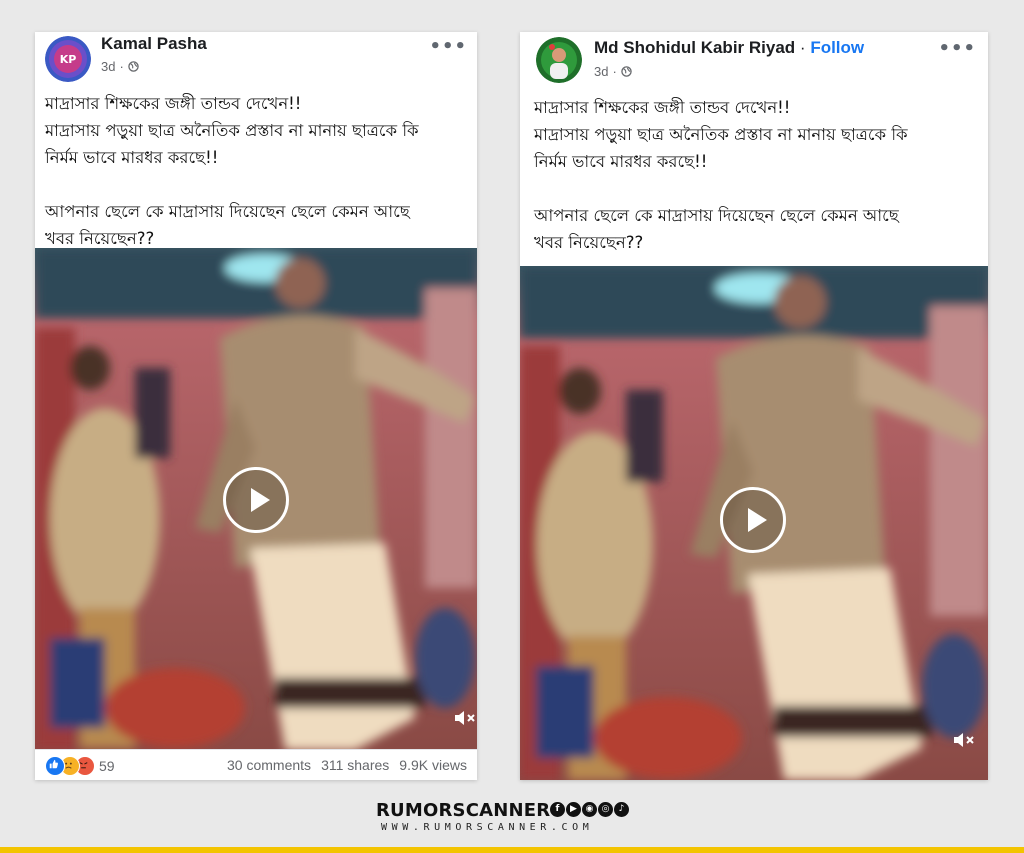  I want to click on social-icons: f ▶ ◉ ◎ ♪, so click(589, 809).